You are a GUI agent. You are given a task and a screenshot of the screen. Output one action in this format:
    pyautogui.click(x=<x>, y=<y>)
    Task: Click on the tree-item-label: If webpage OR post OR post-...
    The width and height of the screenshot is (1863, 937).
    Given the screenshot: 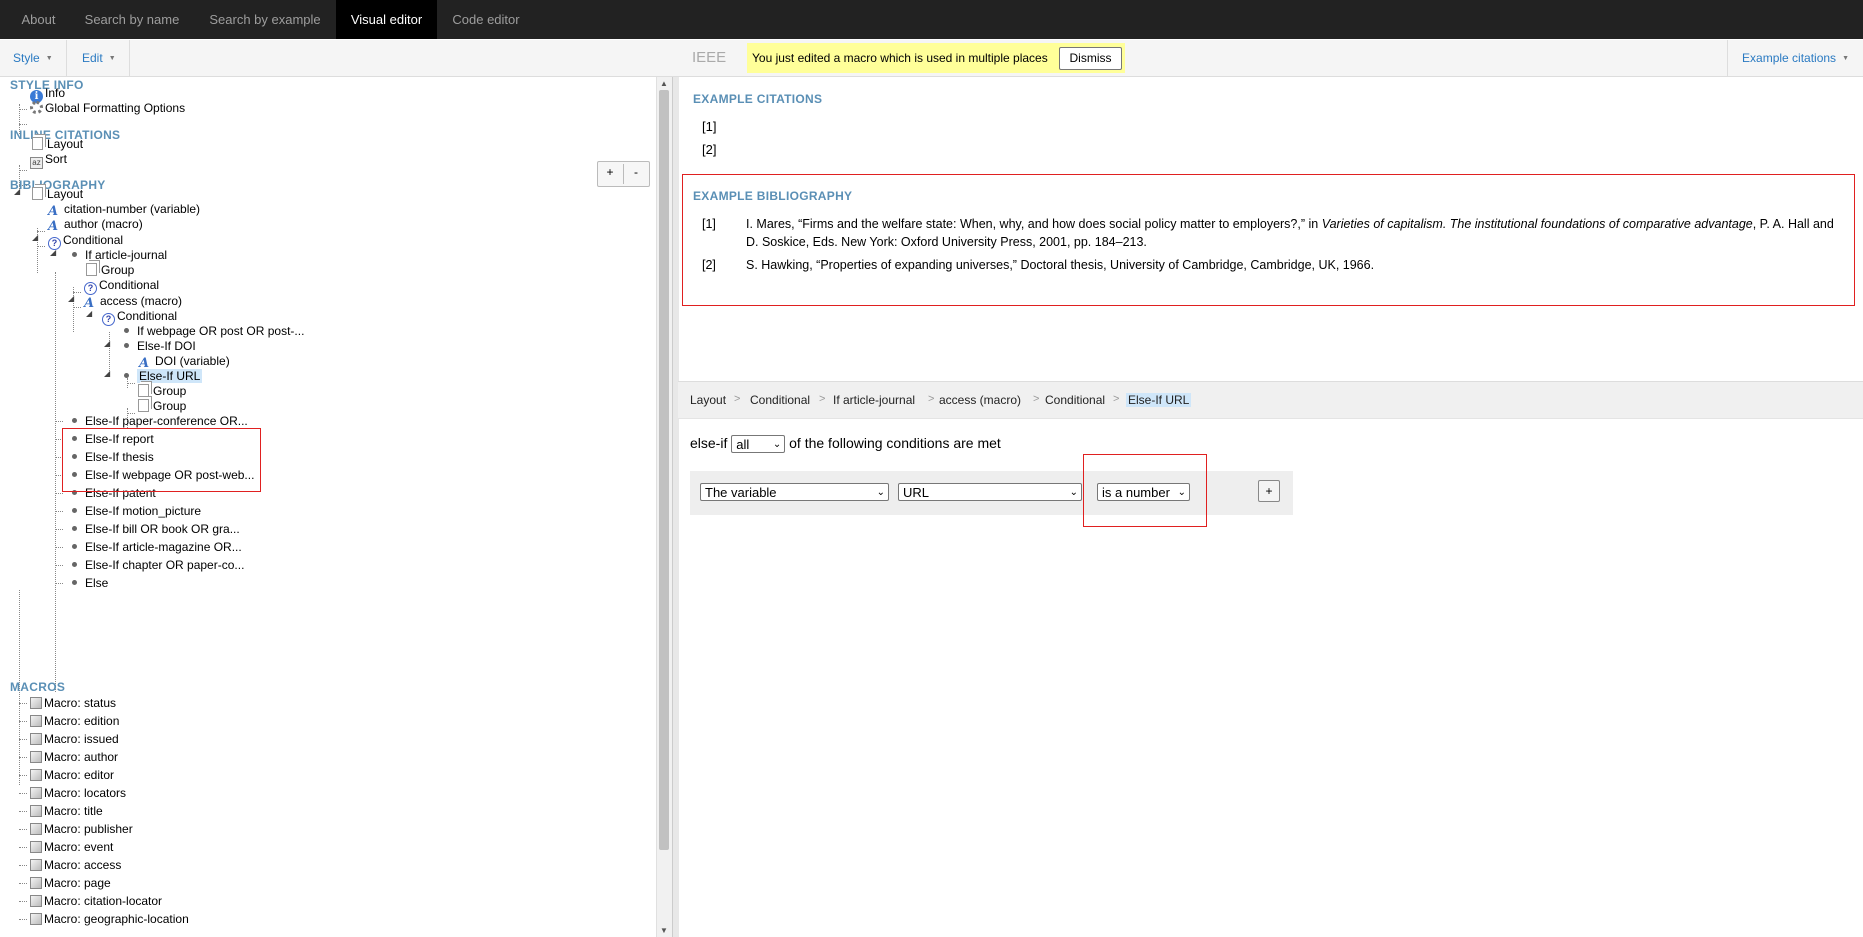 What is the action you would take?
    pyautogui.click(x=221, y=331)
    